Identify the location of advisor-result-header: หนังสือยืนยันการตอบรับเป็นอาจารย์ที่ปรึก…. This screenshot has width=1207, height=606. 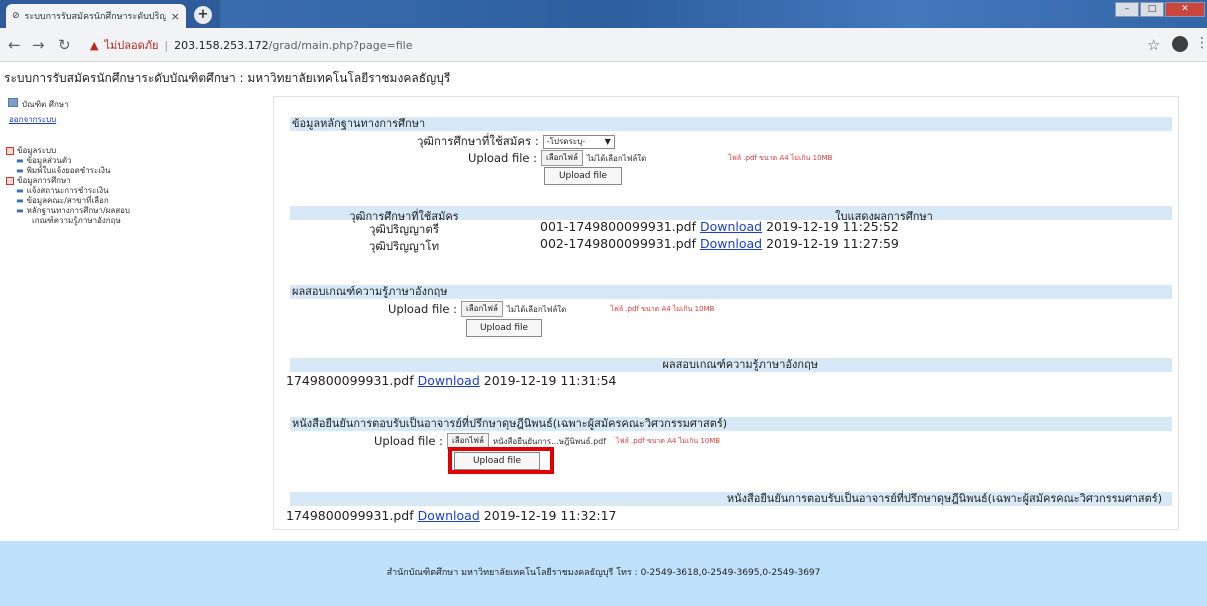
(731, 499).